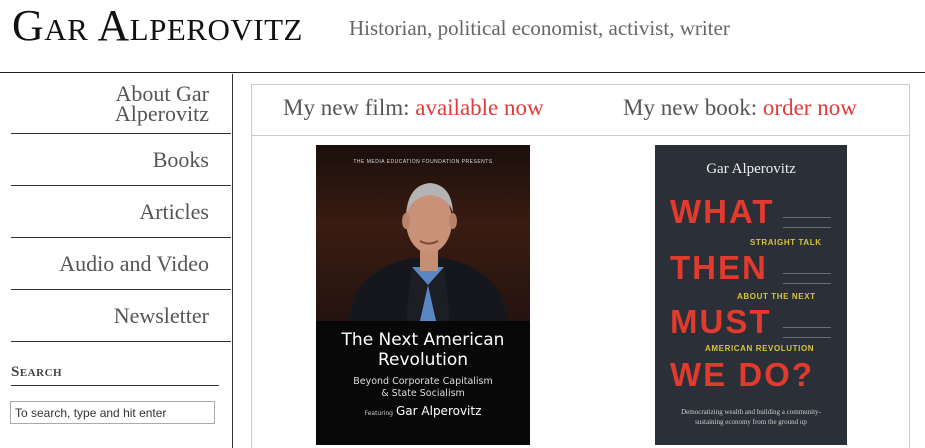  What do you see at coordinates (786, 242) in the screenshot?
I see `book-tagline-1: STRAIGHT TALK` at bounding box center [786, 242].